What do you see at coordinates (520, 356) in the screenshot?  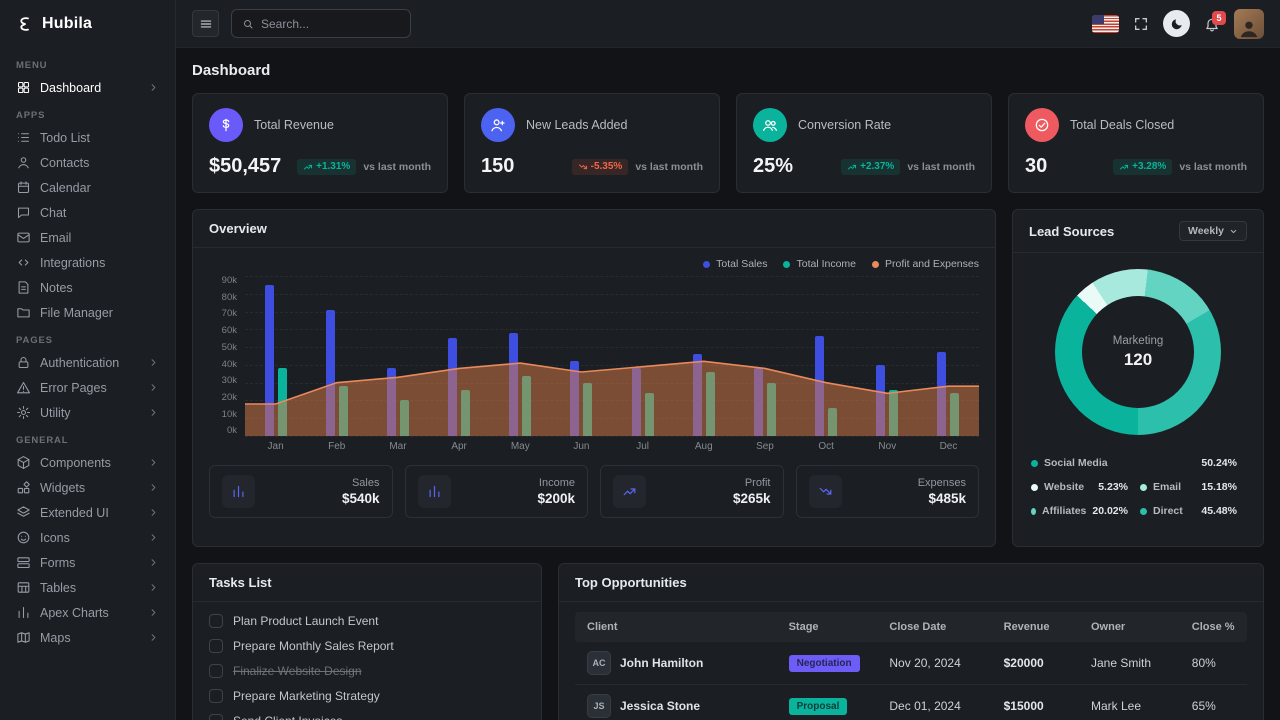 I see `bar-group-may` at bounding box center [520, 356].